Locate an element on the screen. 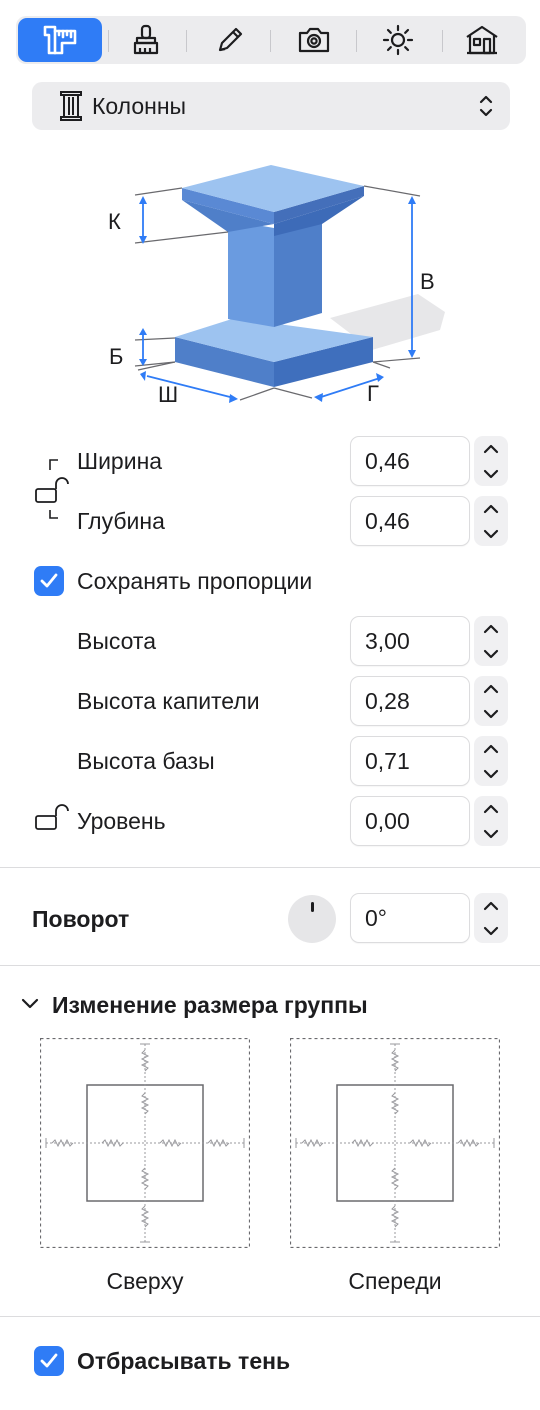 This screenshot has height=1410, width=540. column-shaft is located at coordinates (251, 273).